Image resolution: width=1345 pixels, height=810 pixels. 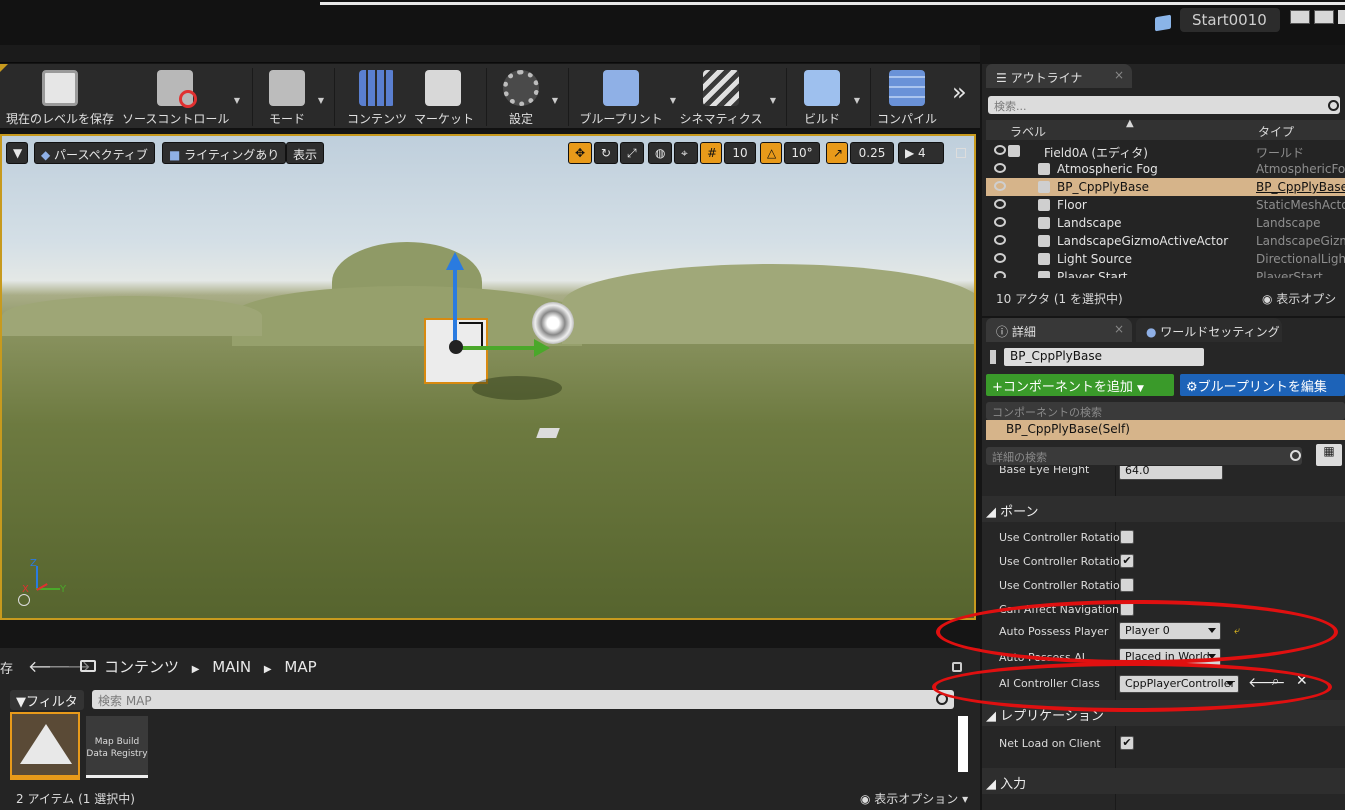 I want to click on tab-details: ⓘ 詳細 ×, so click(x=1059, y=330).